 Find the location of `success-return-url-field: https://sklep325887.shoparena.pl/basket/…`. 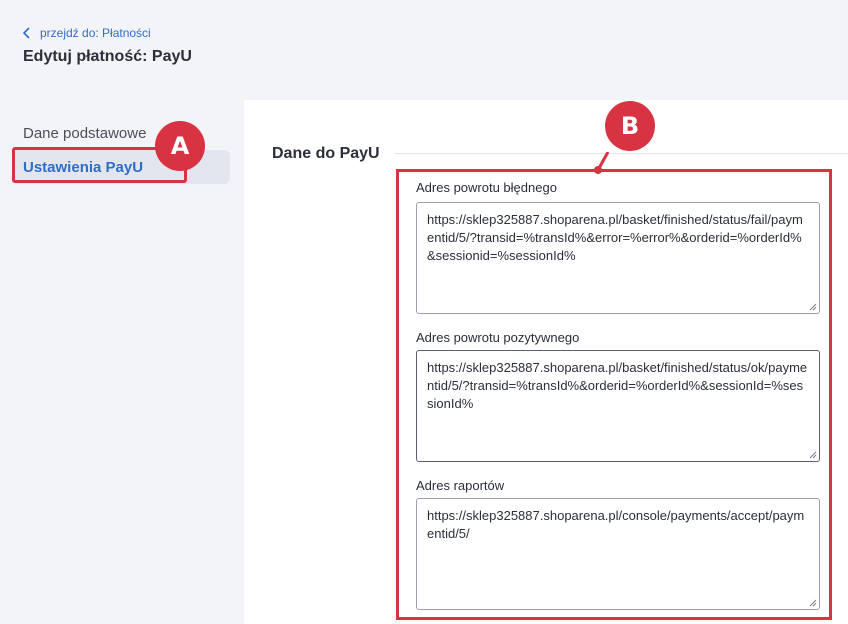

success-return-url-field: https://sklep325887.shoparena.pl/basket/… is located at coordinates (618, 406).